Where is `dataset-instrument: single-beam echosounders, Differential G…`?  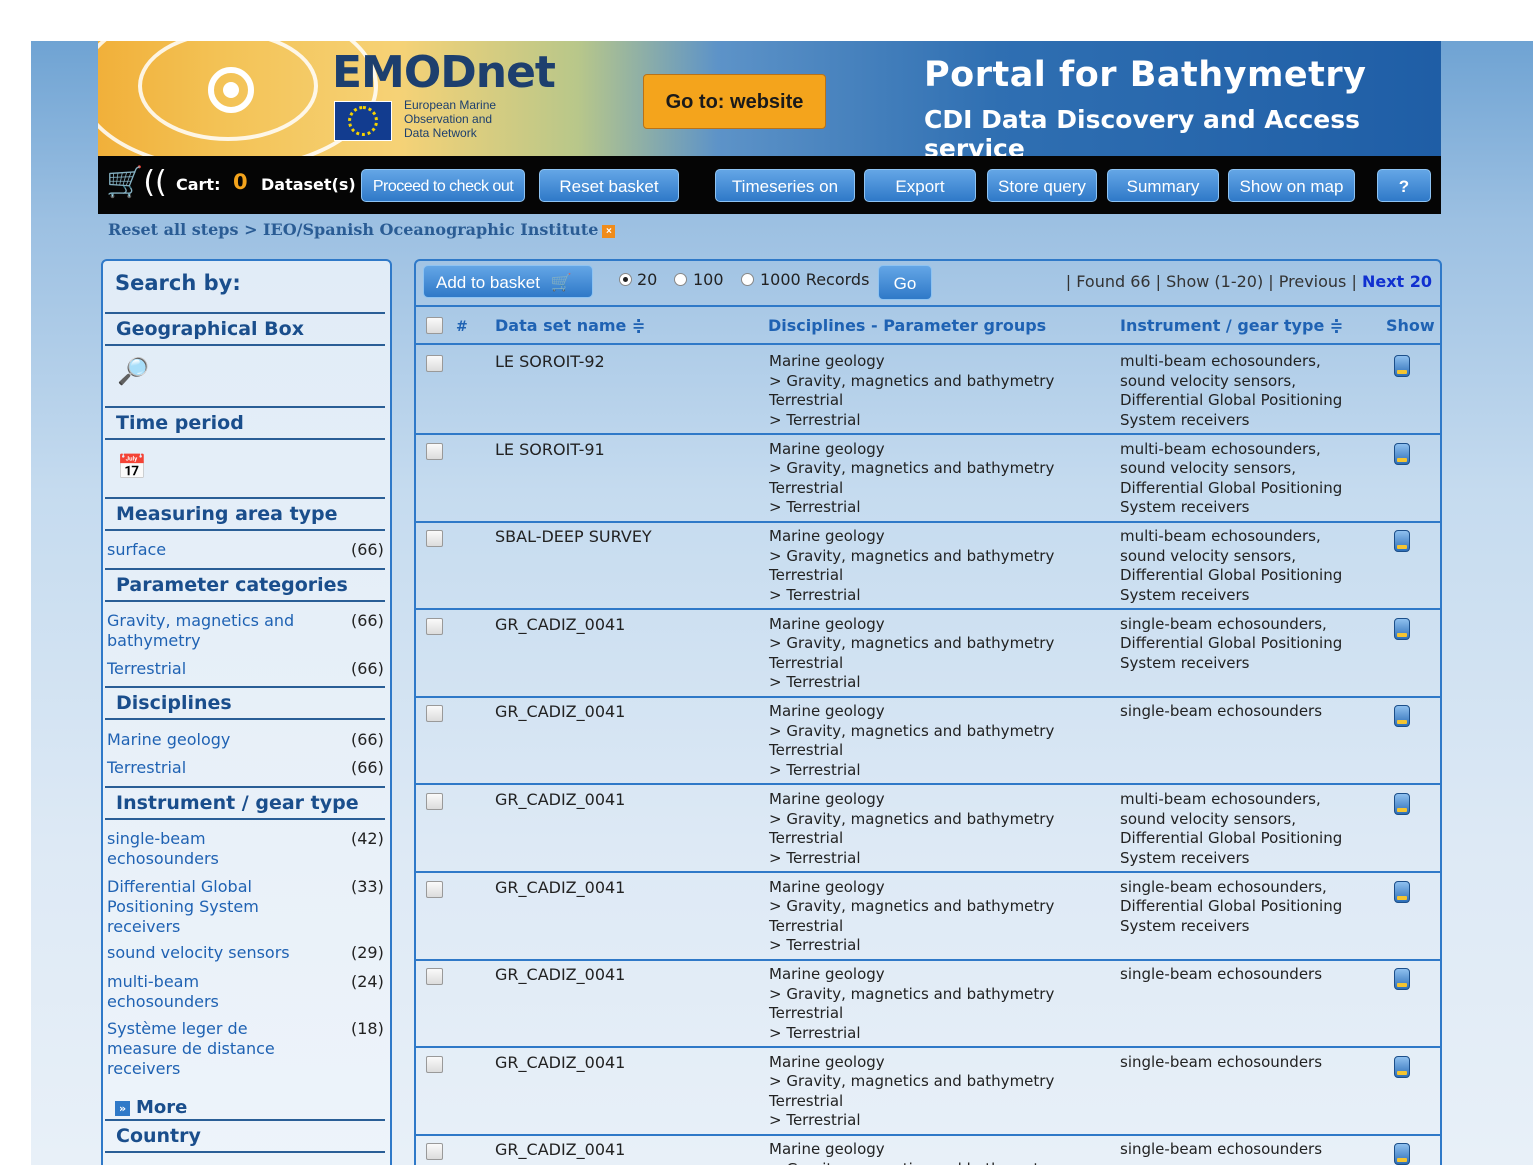 dataset-instrument: single-beam echosounders, Differential G… is located at coordinates (1231, 906).